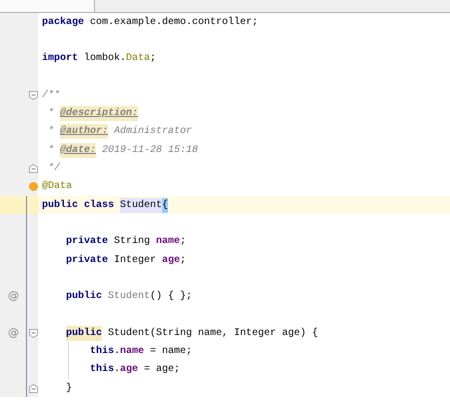  I want to click on comment-text: 2019-11-28 15:18, so click(149, 151).